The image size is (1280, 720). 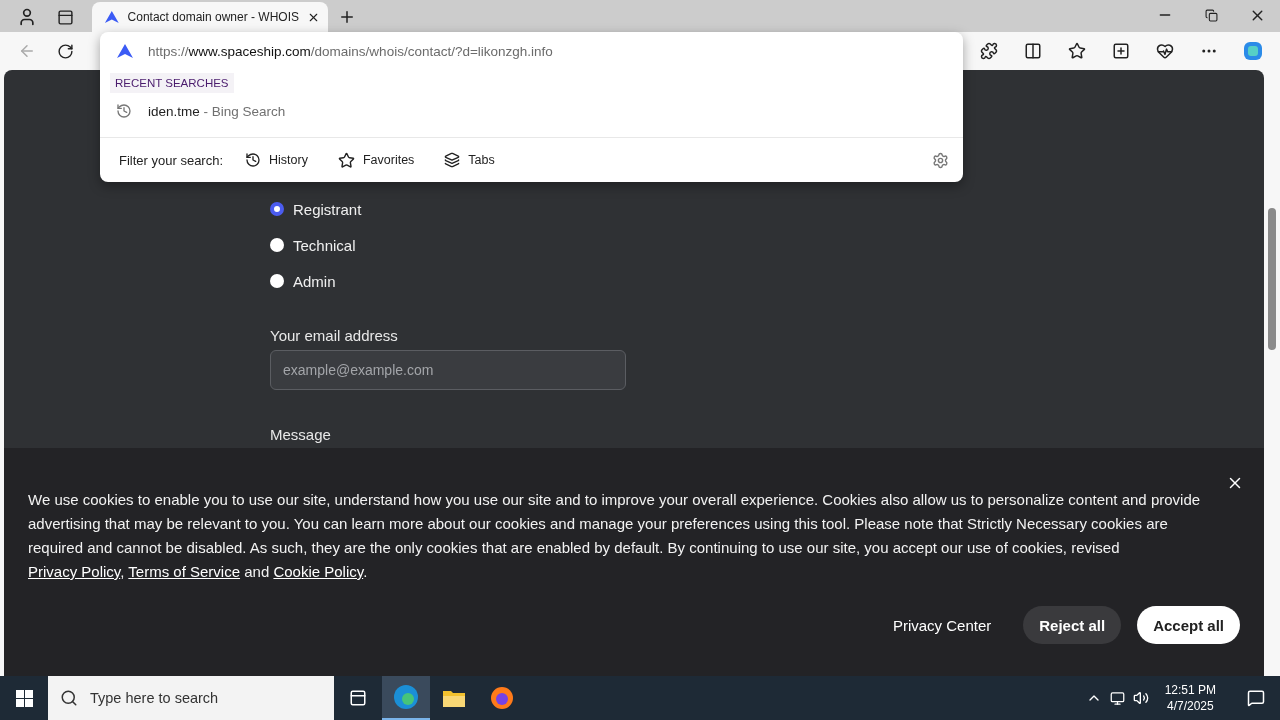 What do you see at coordinates (1188, 625) in the screenshot?
I see `accept-button: Accept all` at bounding box center [1188, 625].